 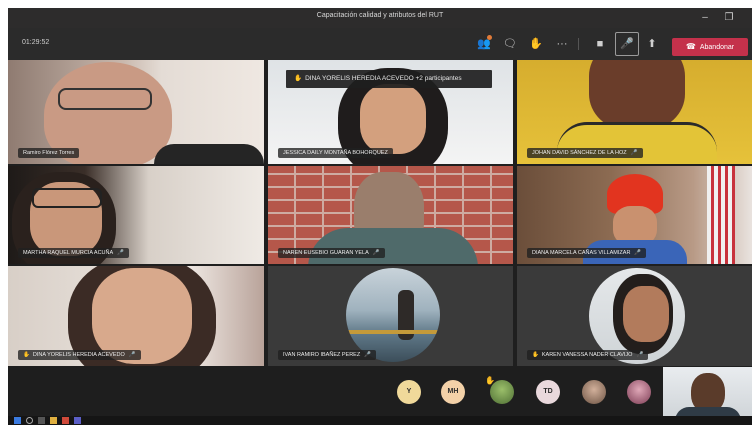 I want to click on participants-badge, so click(x=489, y=37).